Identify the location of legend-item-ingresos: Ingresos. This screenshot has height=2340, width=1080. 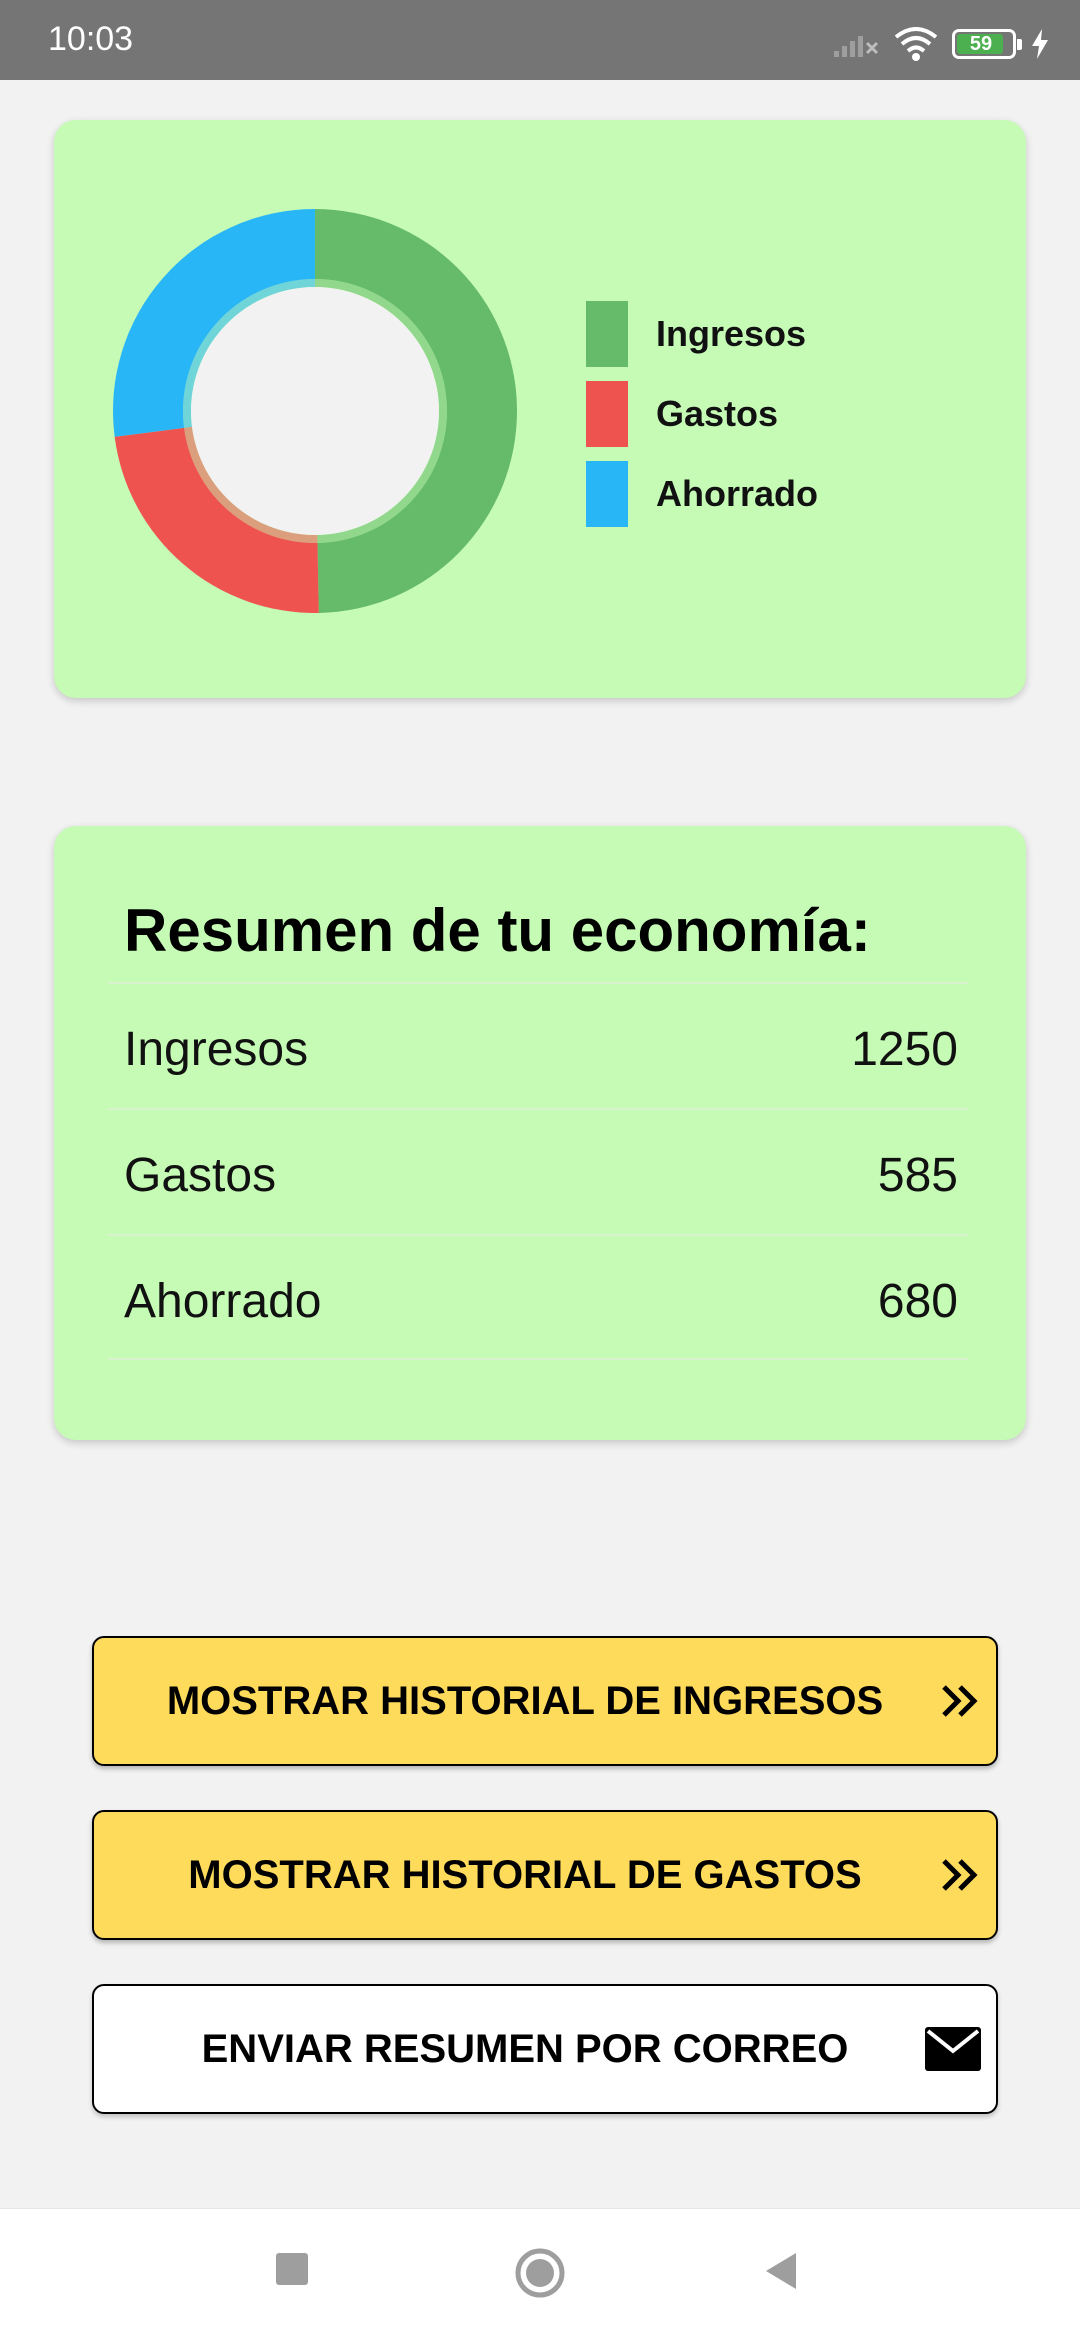
(702, 334).